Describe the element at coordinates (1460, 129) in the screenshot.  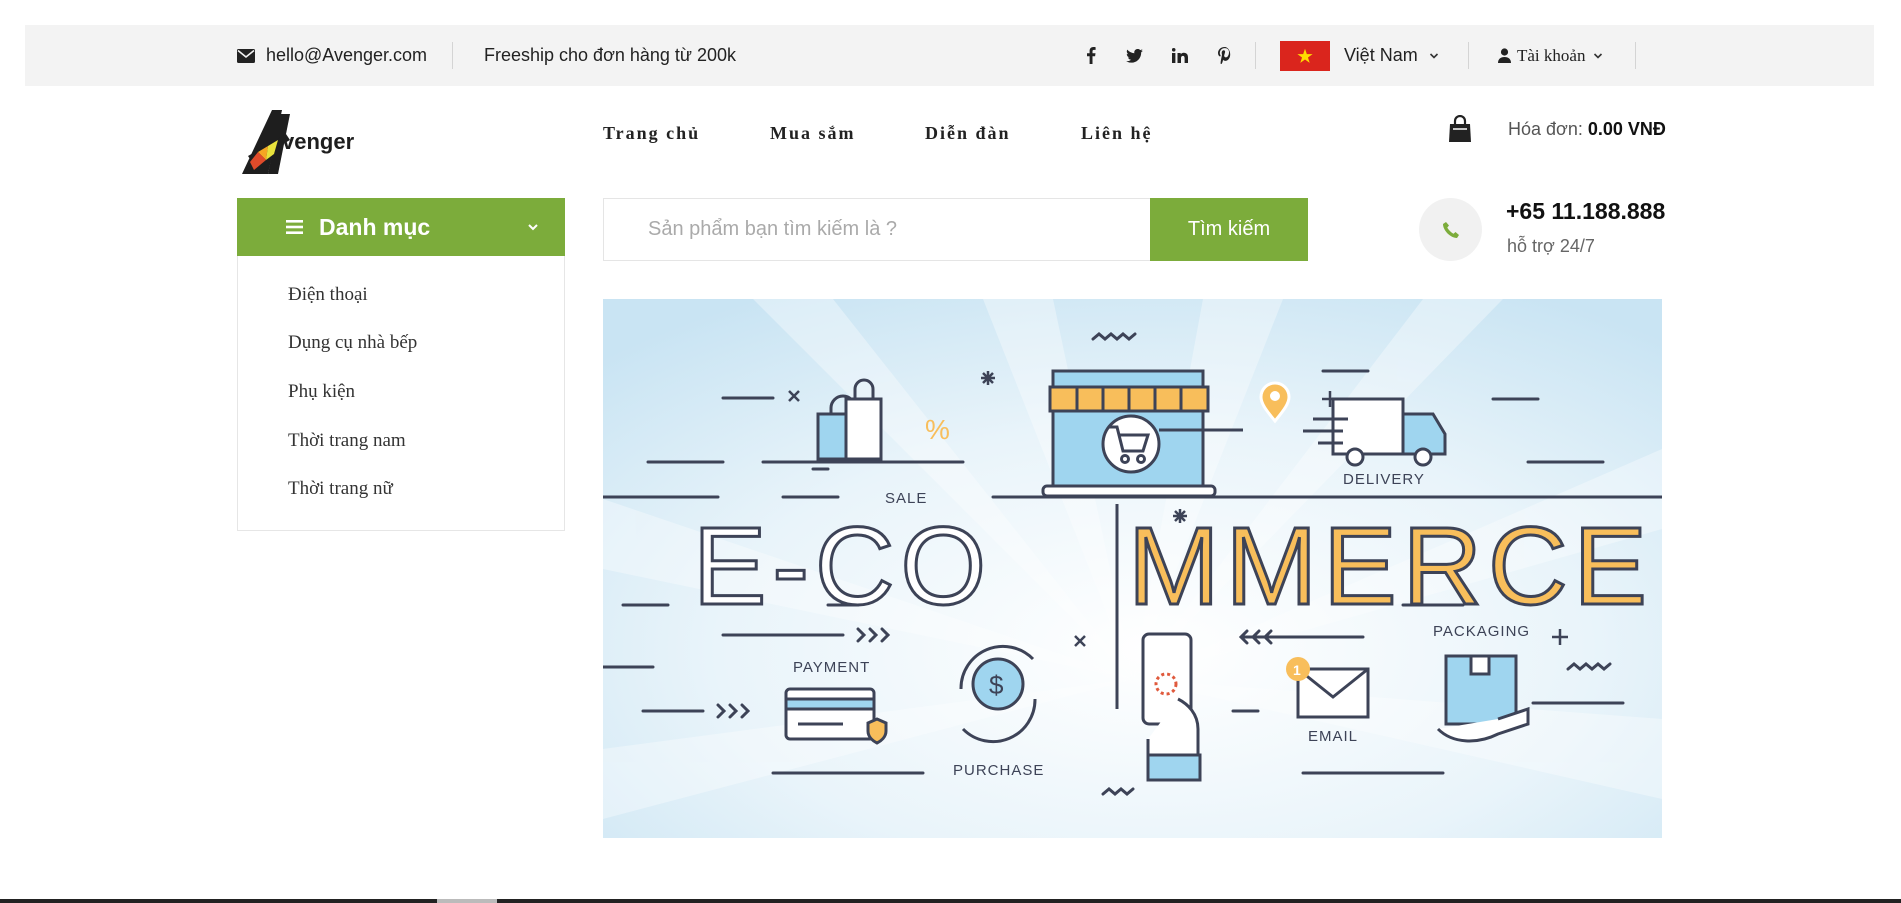
I see `shopping-bag-icon` at that location.